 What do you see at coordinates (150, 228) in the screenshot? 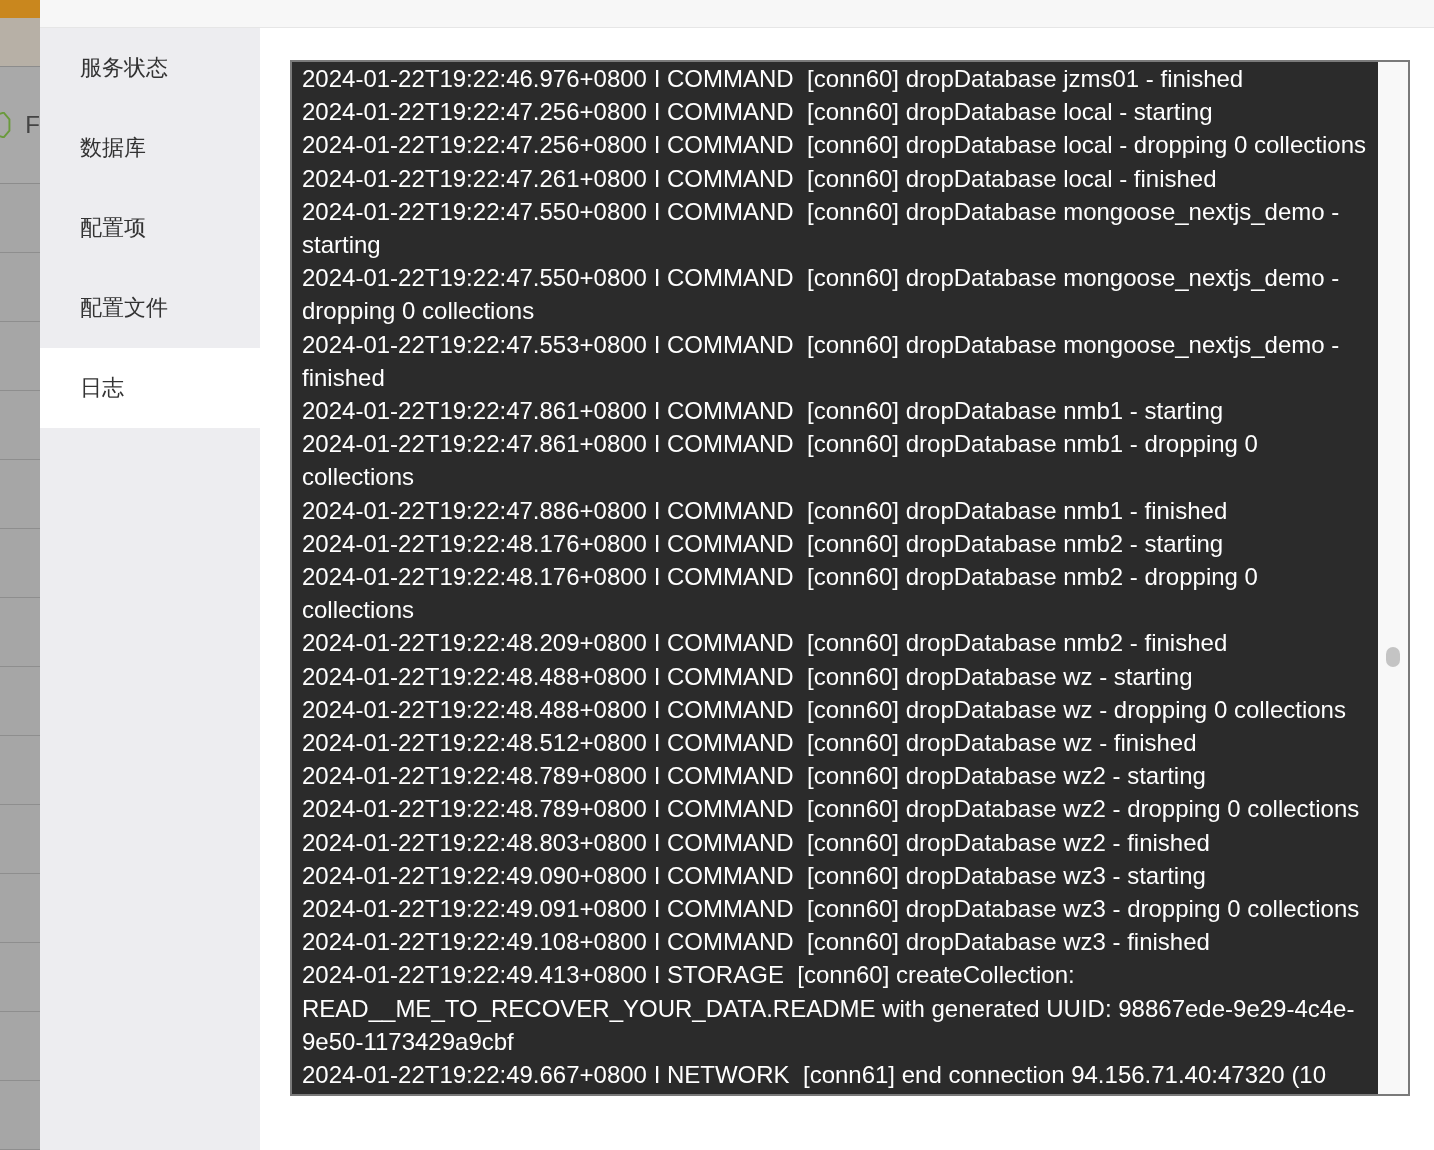
I see `sidebar-item: 配置项` at bounding box center [150, 228].